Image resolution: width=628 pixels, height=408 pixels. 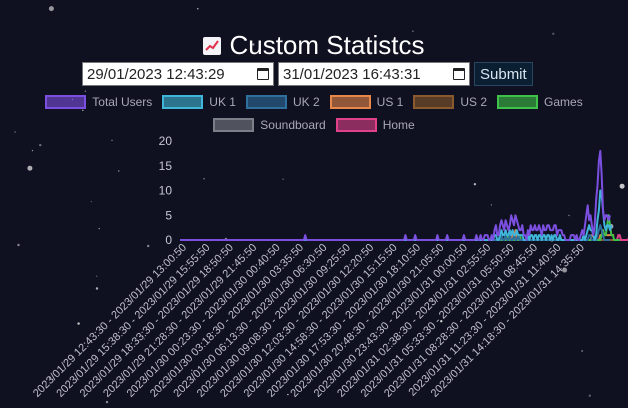 I want to click on y-tick-label: 15, so click(x=166, y=166).